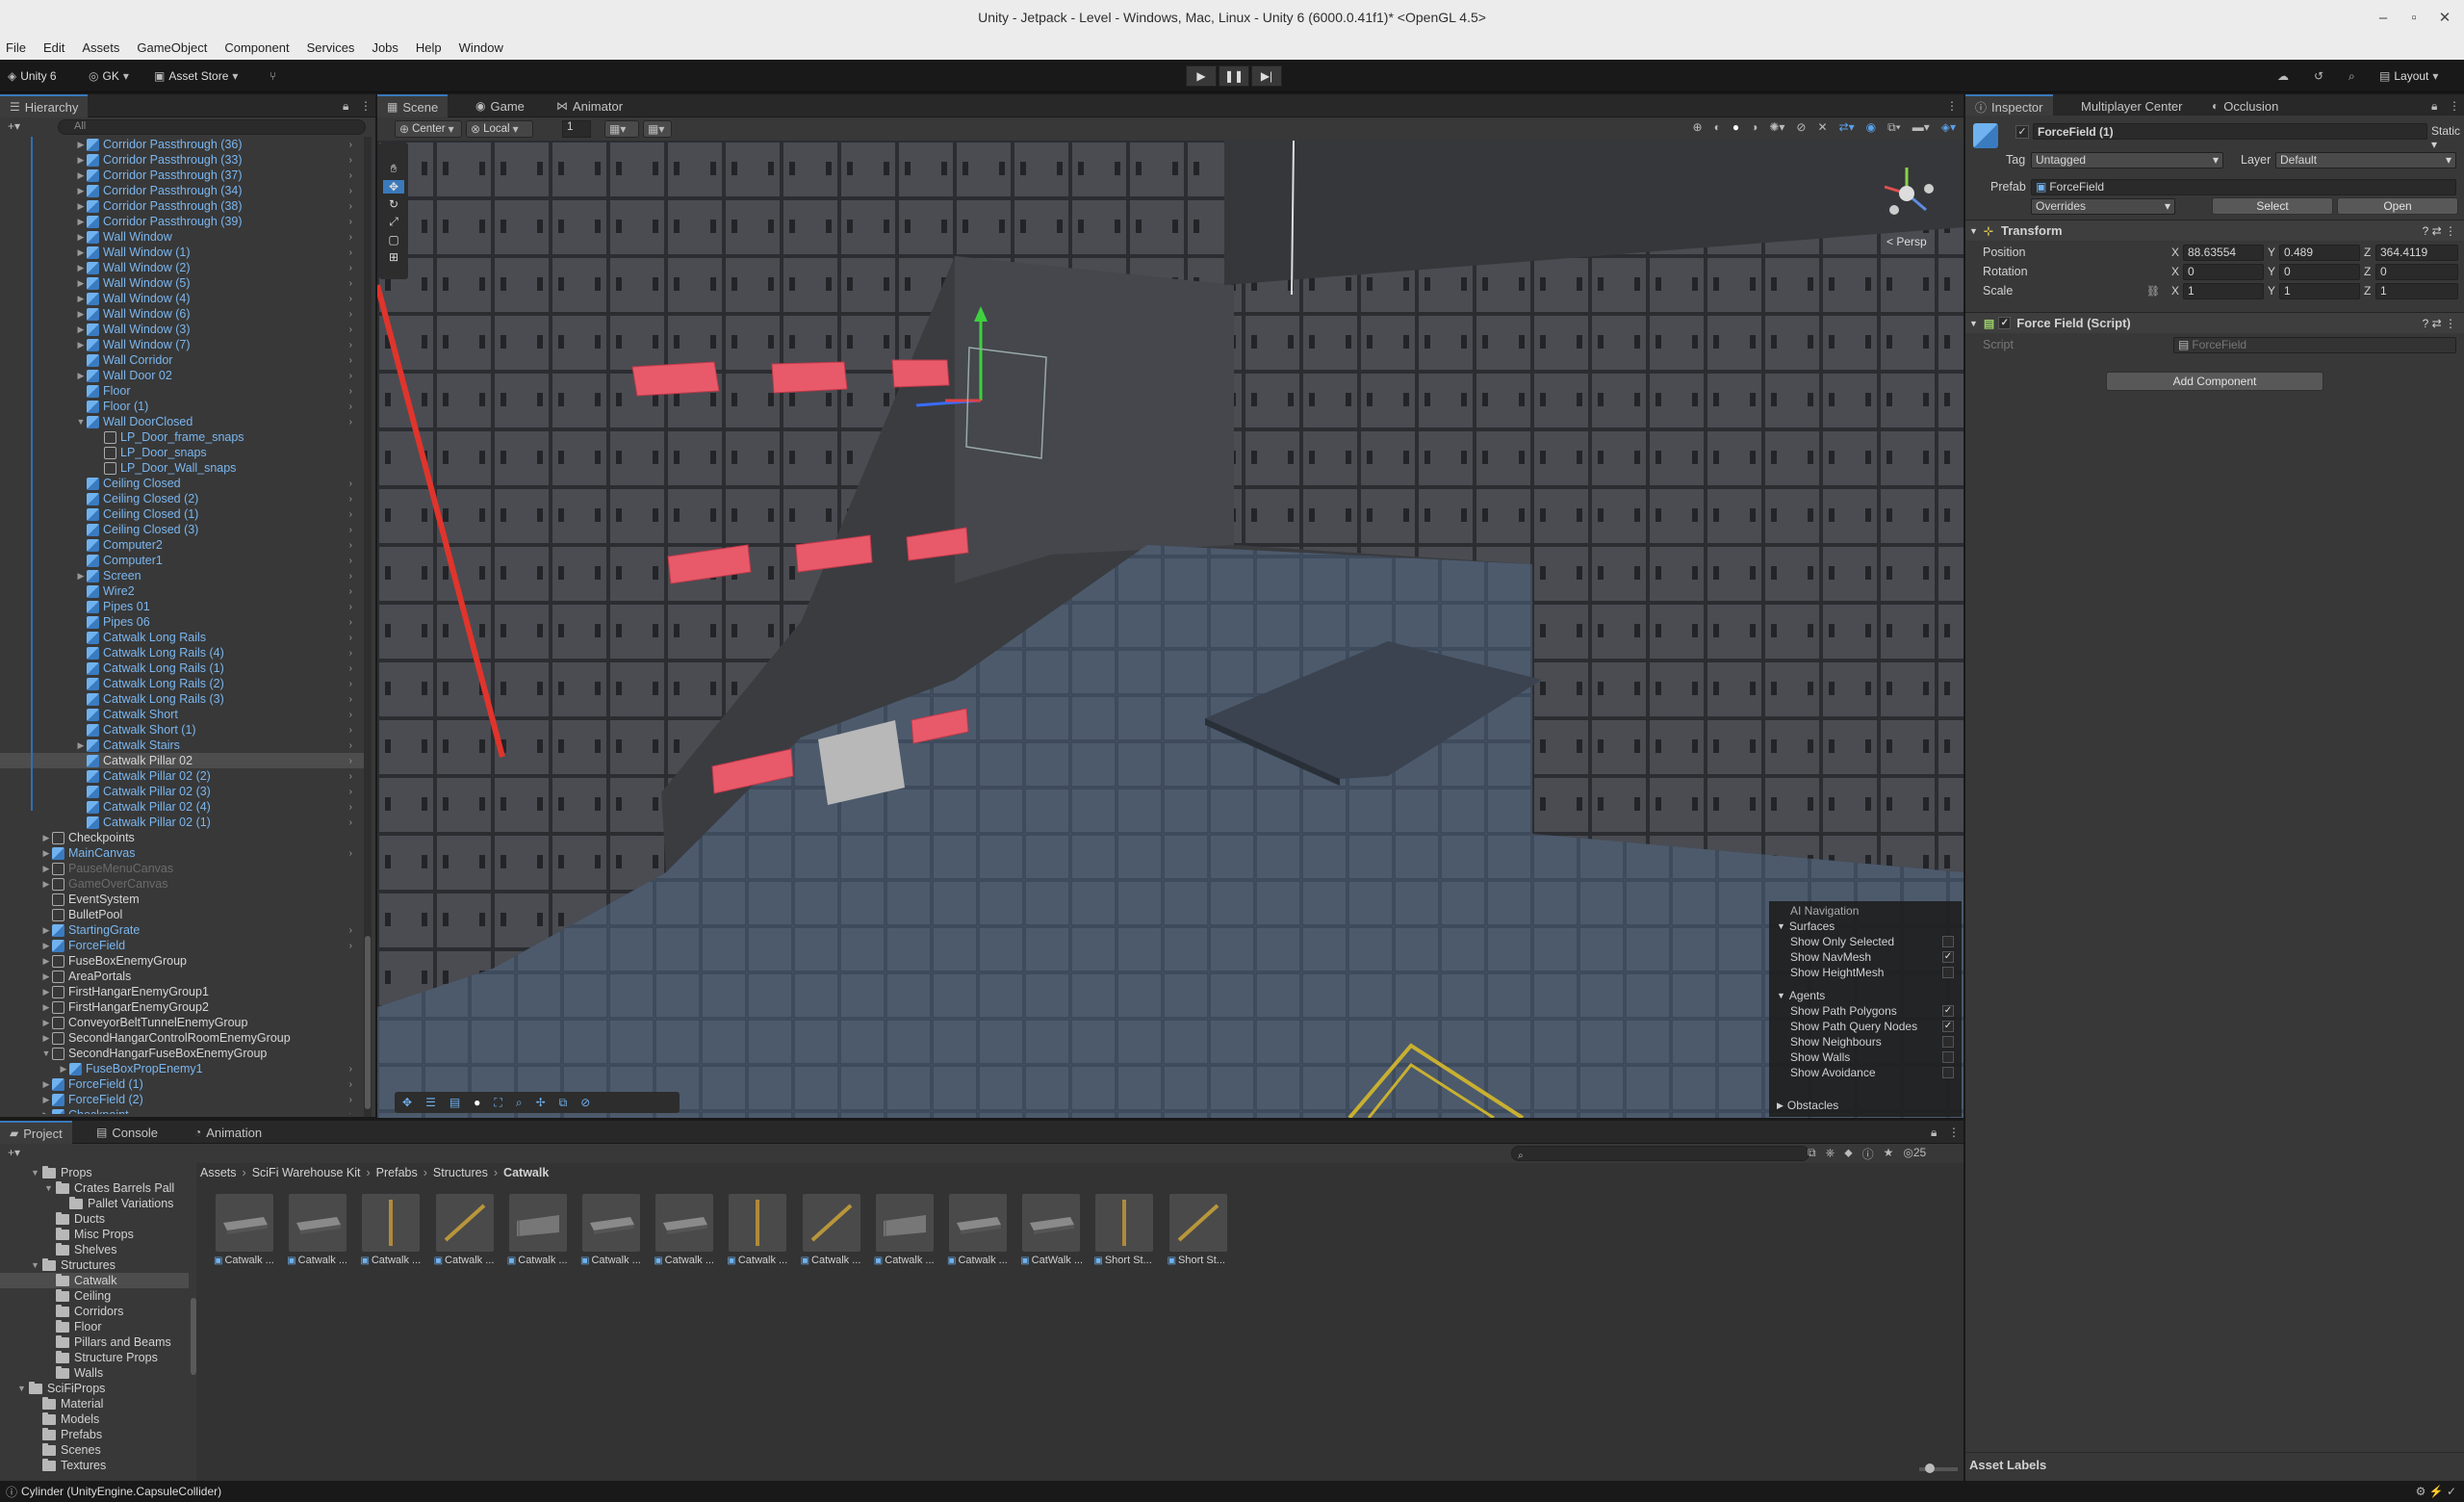 The height and width of the screenshot is (1502, 2464). I want to click on hierarchy-item: ▶ Screen ›, so click(183, 575).